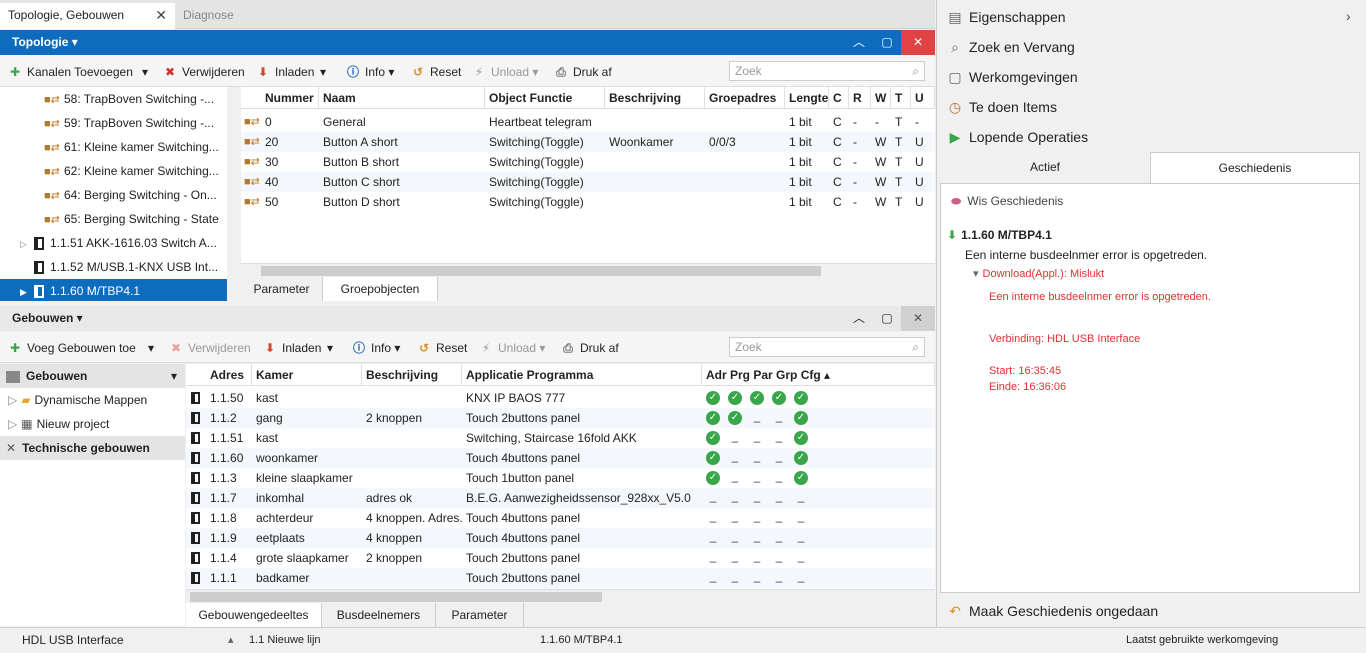 This screenshot has height=653, width=1366. What do you see at coordinates (307, 375) in the screenshot?
I see `column-header: Kamer` at bounding box center [307, 375].